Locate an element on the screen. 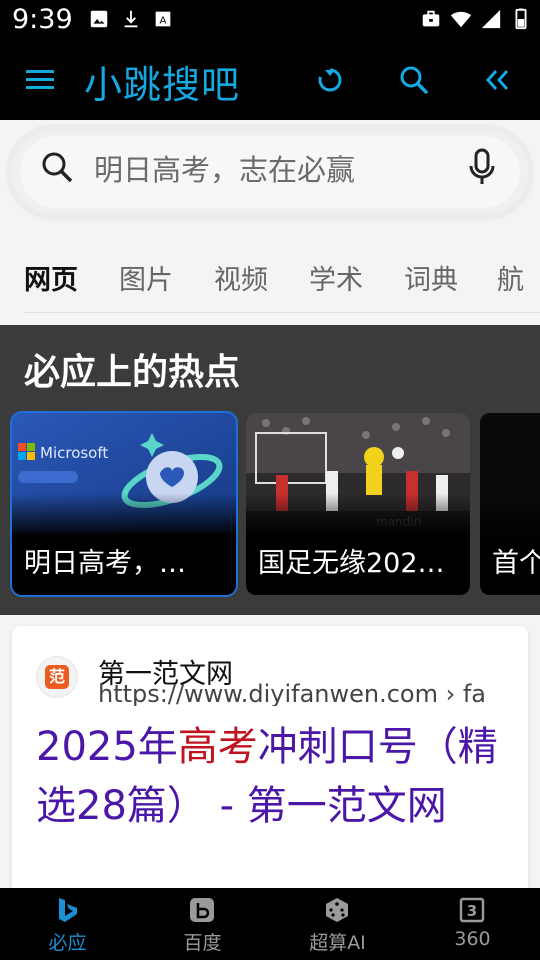 The width and height of the screenshot is (540, 960). briefcase-icon is located at coordinates (431, 18).